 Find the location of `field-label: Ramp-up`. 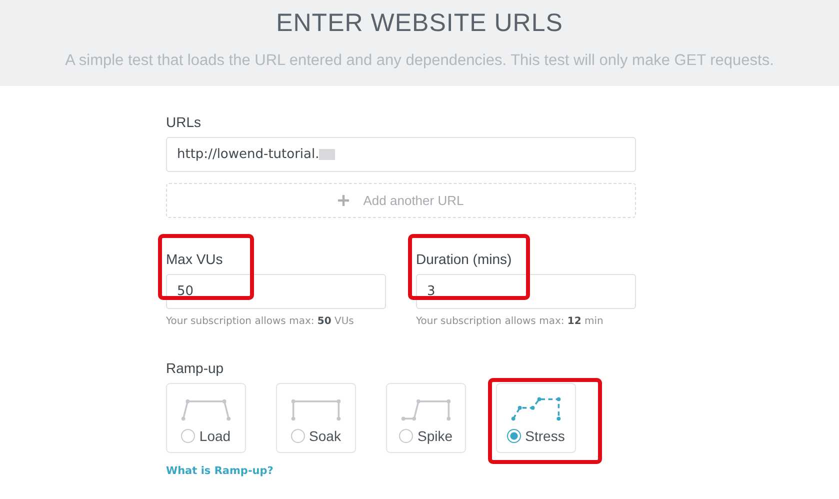

field-label: Ramp-up is located at coordinates (195, 369).